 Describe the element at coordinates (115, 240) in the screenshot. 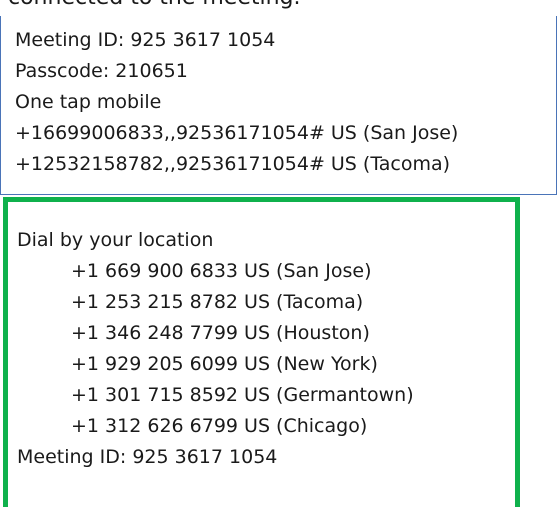

I see `dial-by-location-title: Dial by your location` at that location.